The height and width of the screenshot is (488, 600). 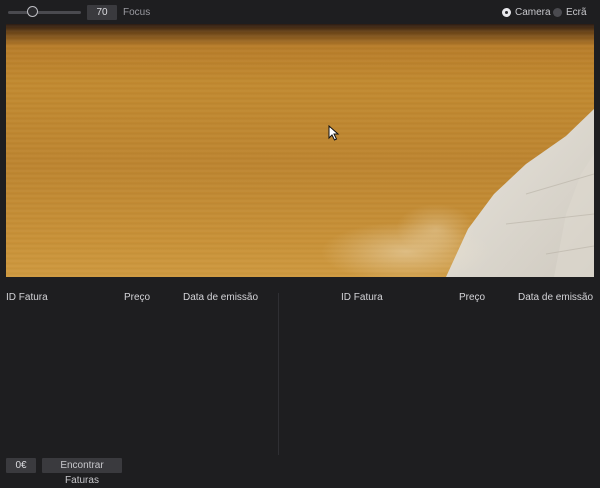 I want to click on panel-divider, so click(x=278, y=374).